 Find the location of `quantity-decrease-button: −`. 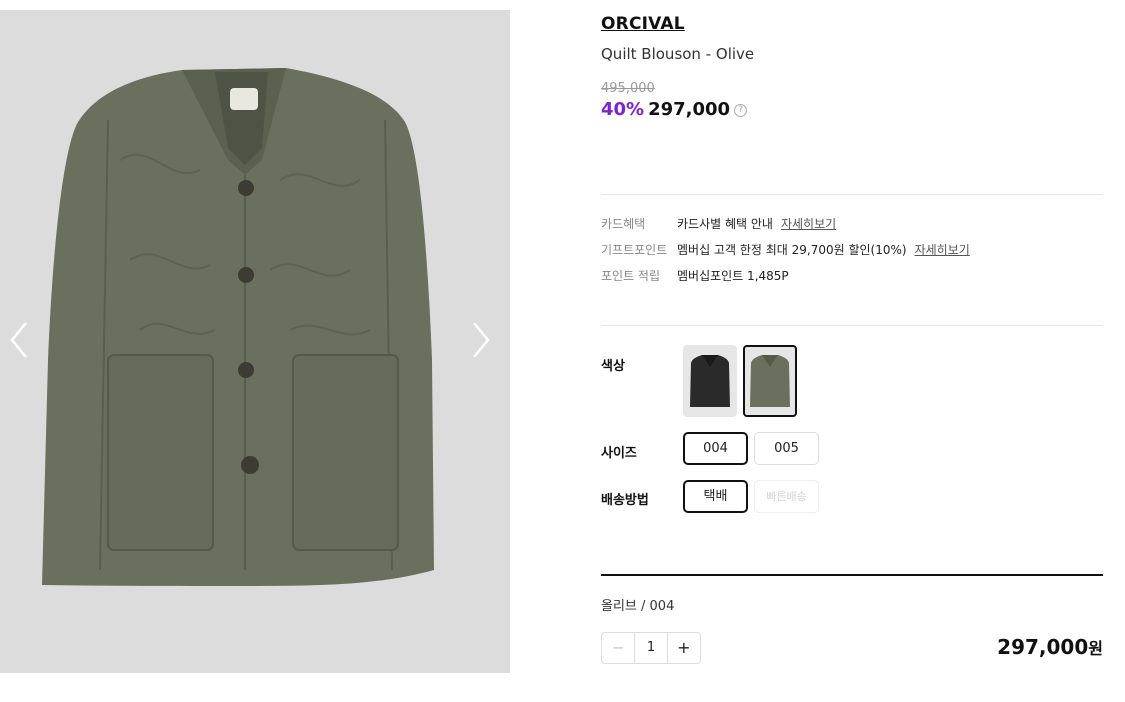

quantity-decrease-button: − is located at coordinates (619, 648).